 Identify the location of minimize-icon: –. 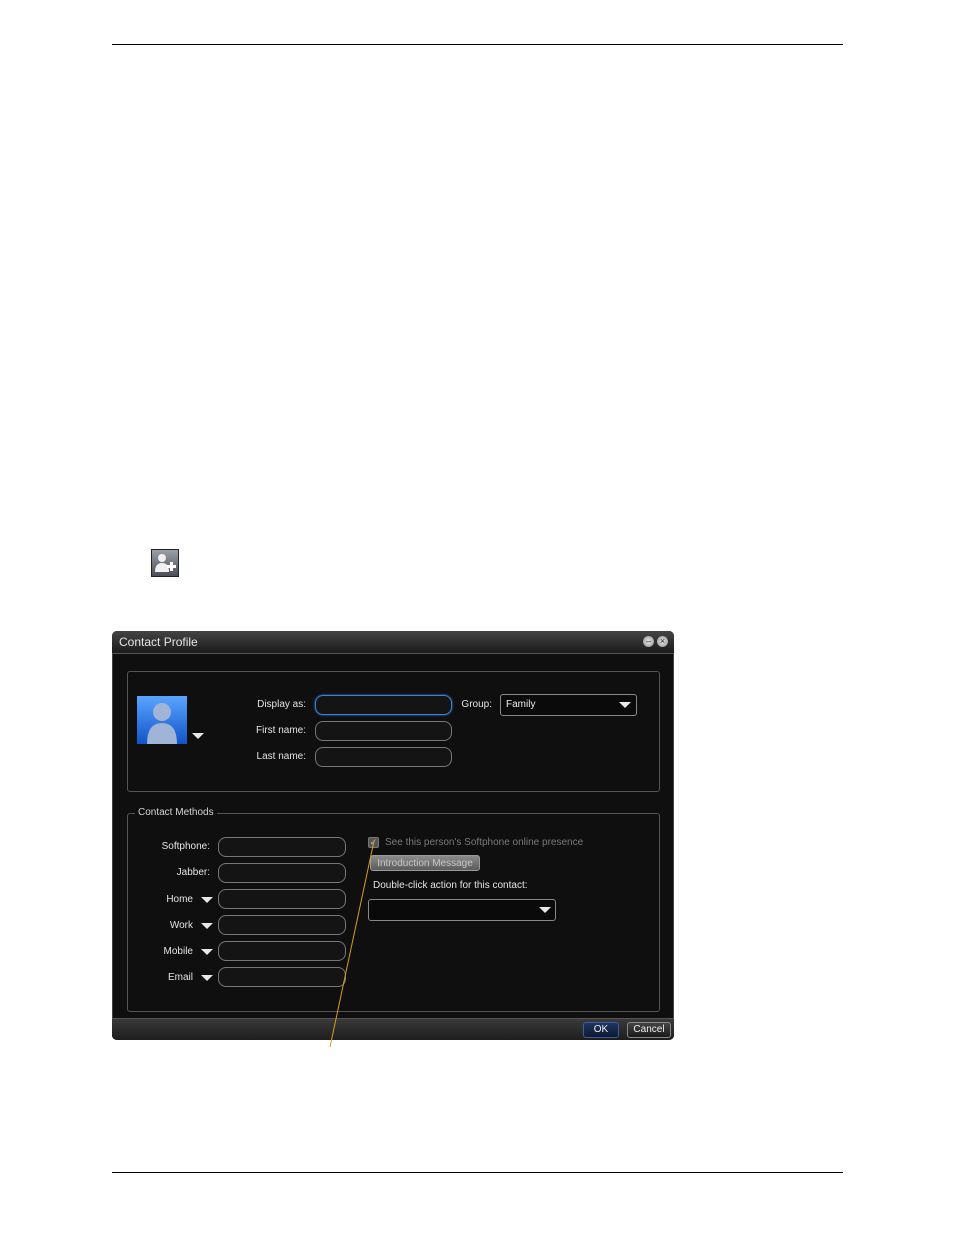
(648, 641).